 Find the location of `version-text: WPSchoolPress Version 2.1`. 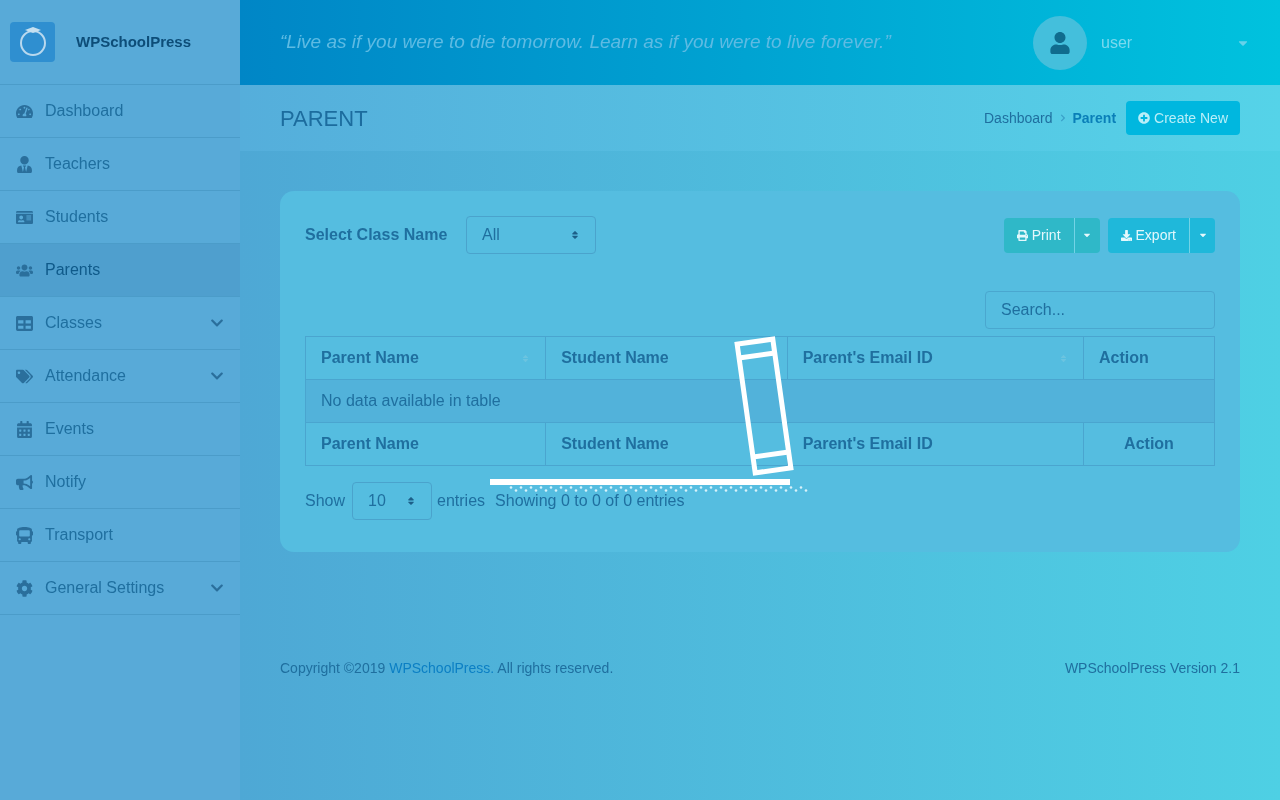

version-text: WPSchoolPress Version 2.1 is located at coordinates (1152, 668).